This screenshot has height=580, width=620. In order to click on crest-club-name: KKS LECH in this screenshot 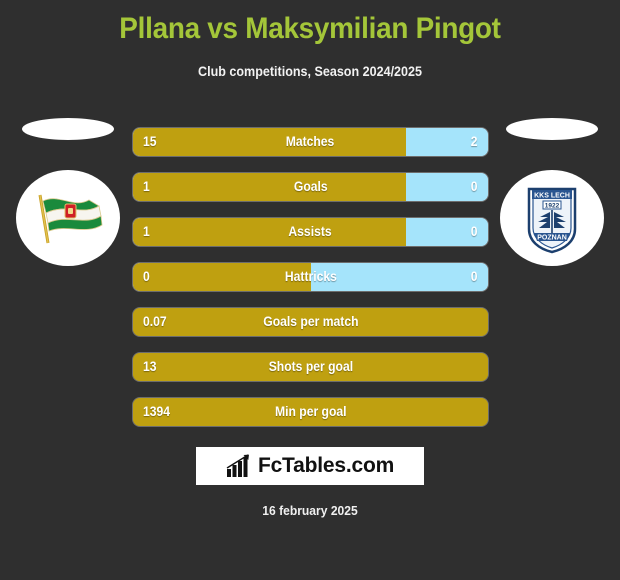, I will do `click(552, 196)`.